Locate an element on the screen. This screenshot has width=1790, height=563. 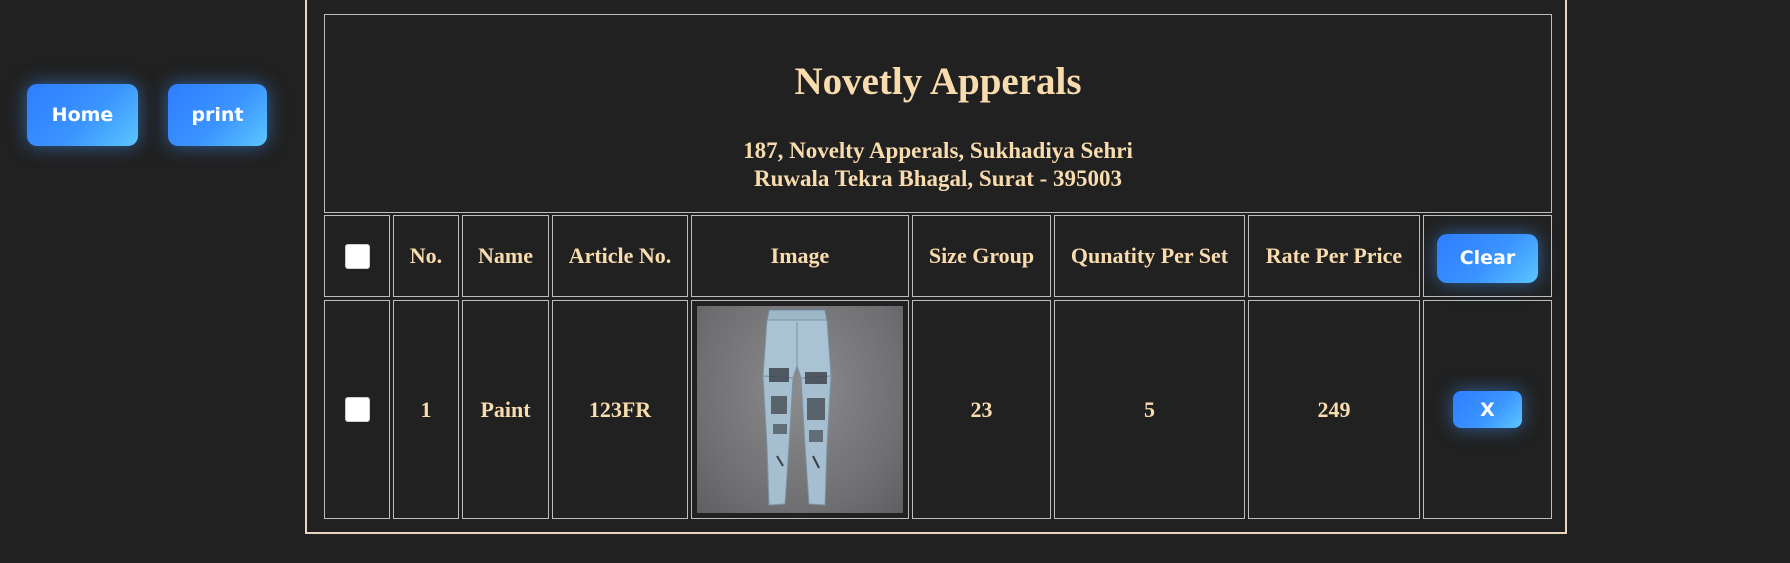
select-all-checkbox is located at coordinates (357, 256).